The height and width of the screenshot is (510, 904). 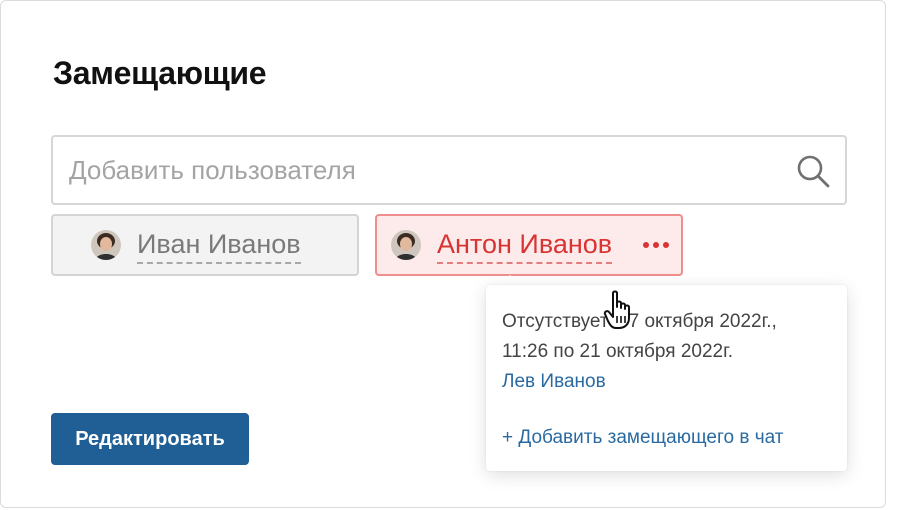 What do you see at coordinates (642, 438) in the screenshot?
I see `add-substitute-to-chat-link: + Добавить замещающего в чат` at bounding box center [642, 438].